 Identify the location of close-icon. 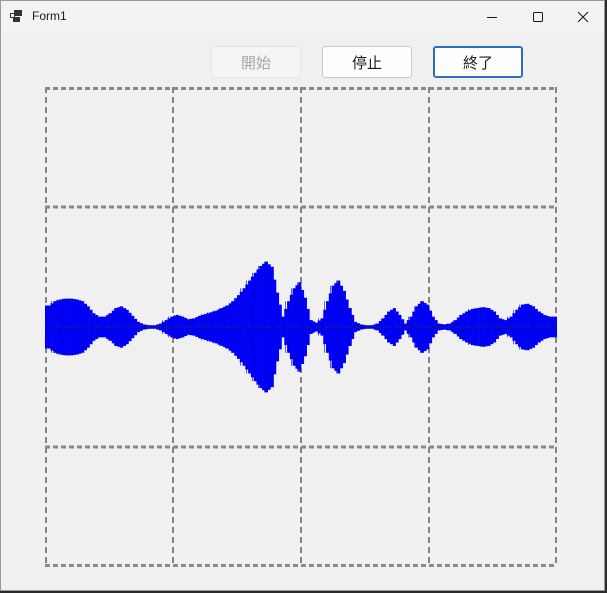
(583, 16).